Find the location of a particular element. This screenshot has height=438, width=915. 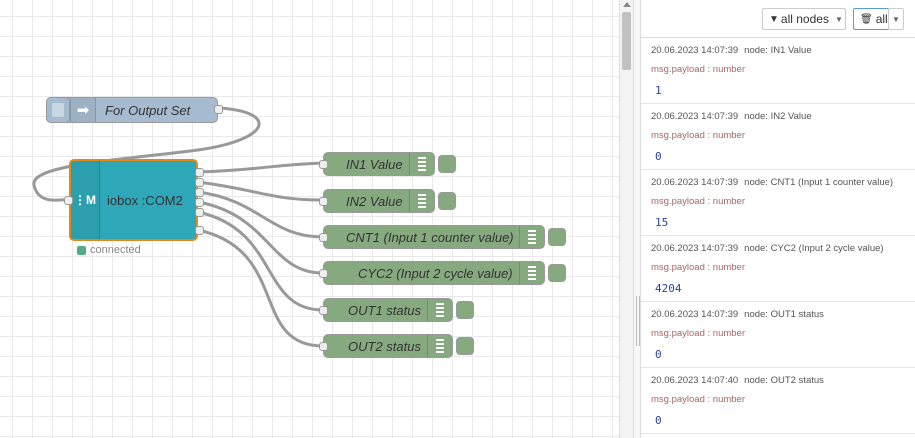

debug-node-label: OUT1 status is located at coordinates (384, 310).